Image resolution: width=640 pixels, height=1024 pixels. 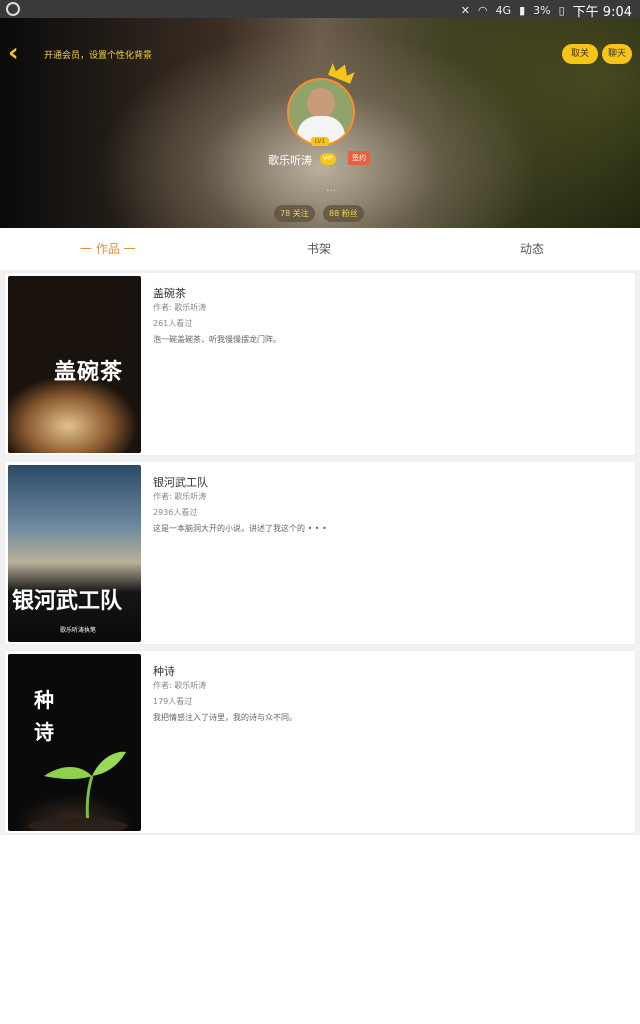 I want to click on book-description: 我把情感注入了诗里，我的诗与众不同。, so click(x=225, y=717).